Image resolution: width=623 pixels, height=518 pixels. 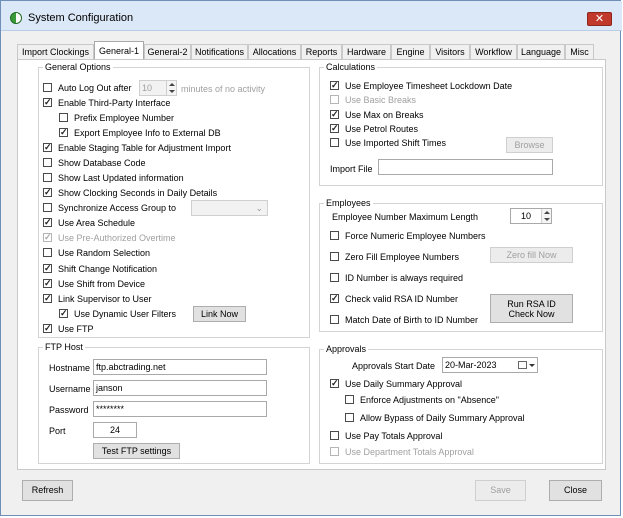 I want to click on tab-import-clockings: Import Clockings, so click(x=55, y=51).